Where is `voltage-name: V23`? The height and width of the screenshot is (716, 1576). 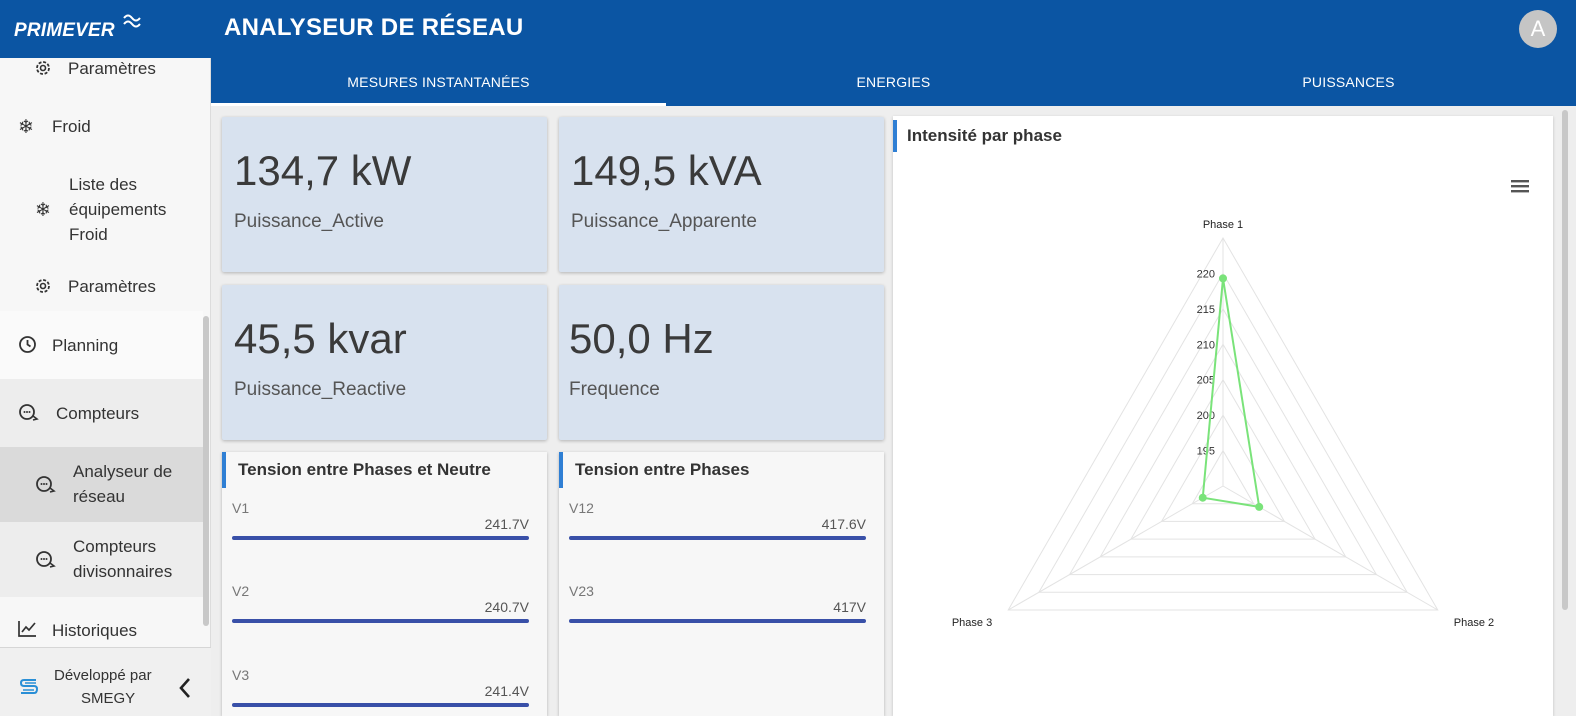 voltage-name: V23 is located at coordinates (581, 591).